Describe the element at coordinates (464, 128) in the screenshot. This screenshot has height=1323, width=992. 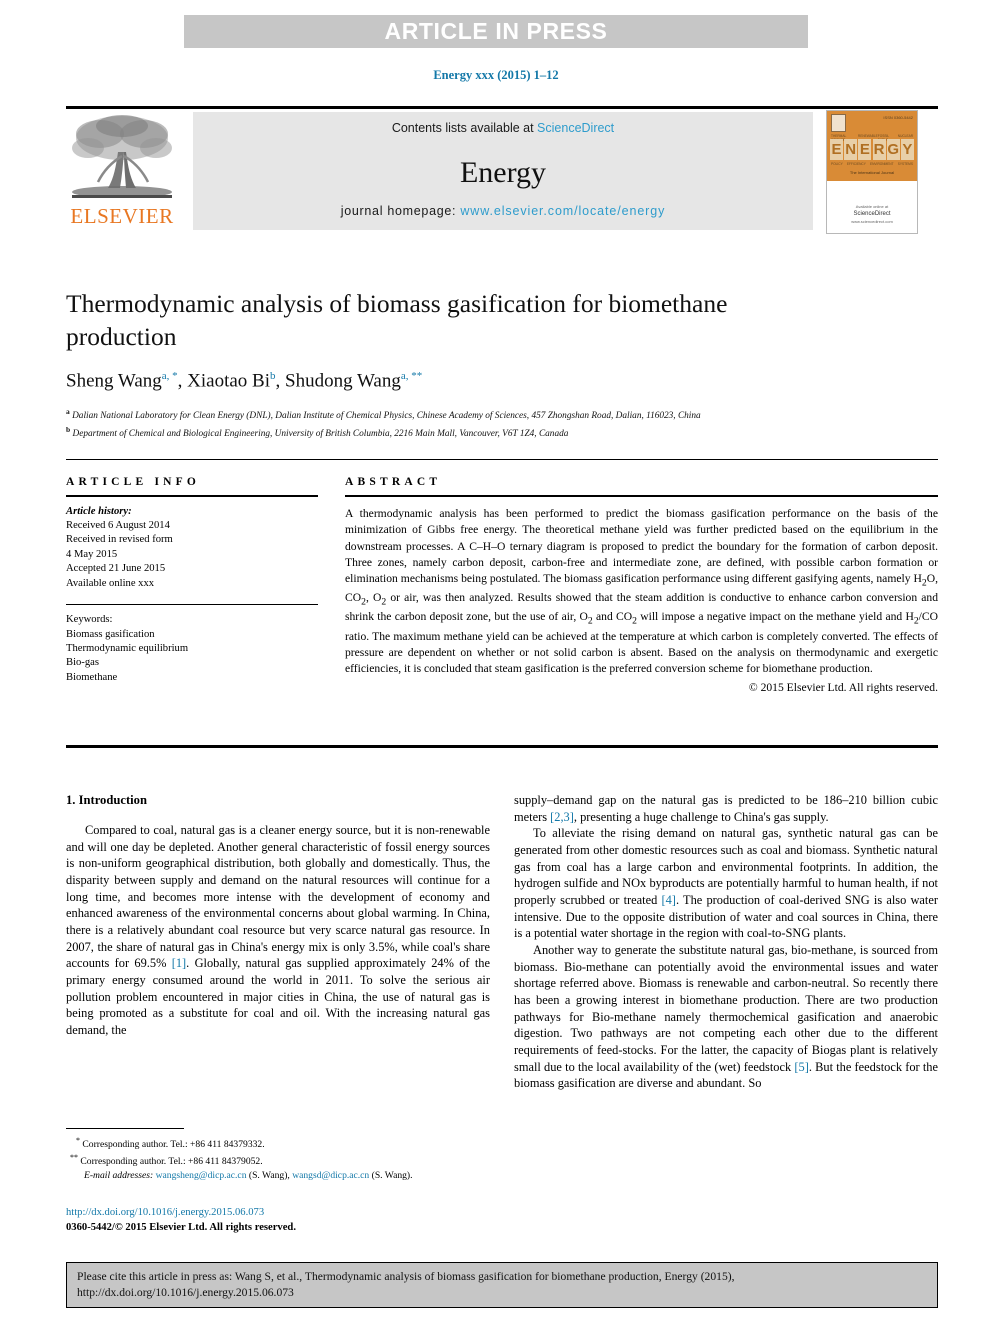
I see `contents-prefix: Contents lists available at` at that location.